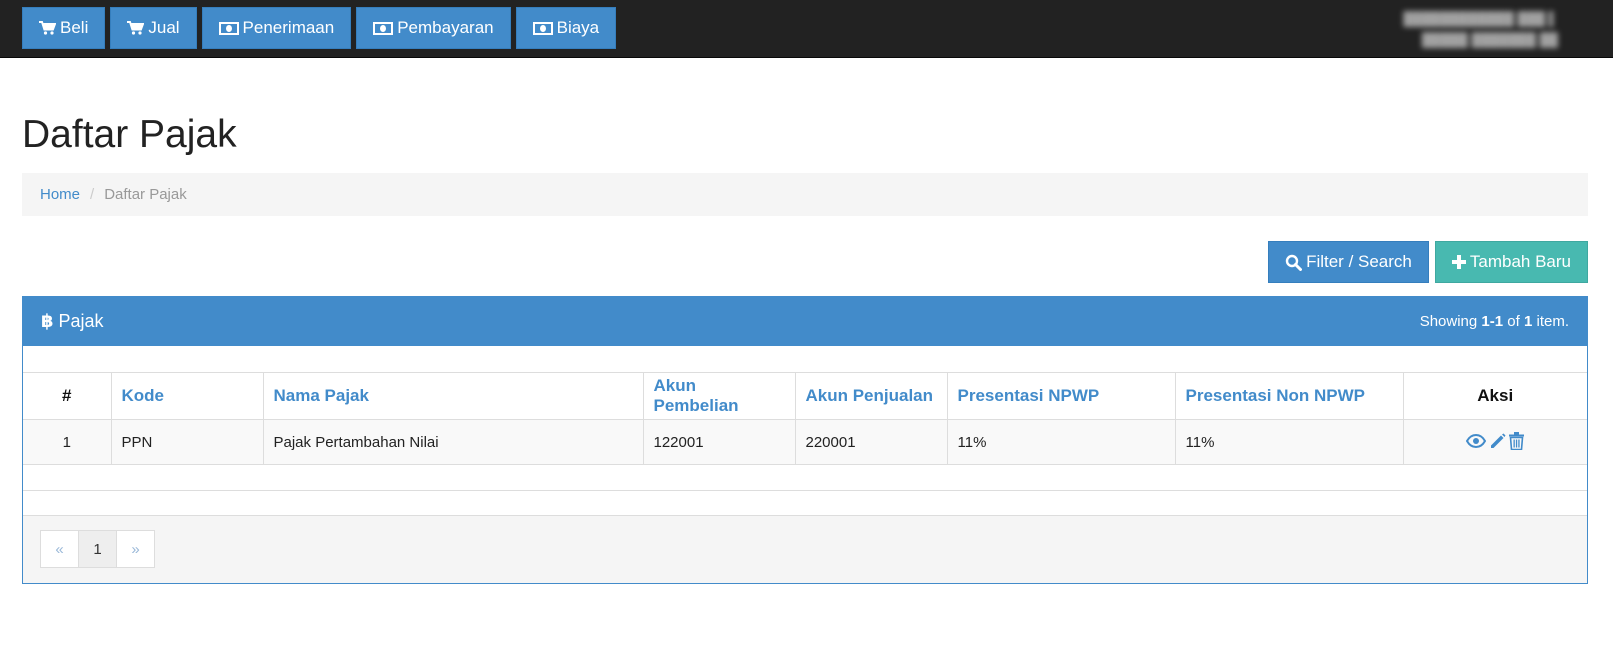  Describe the element at coordinates (129, 134) in the screenshot. I see `page-title: Daftar Pajak` at that location.